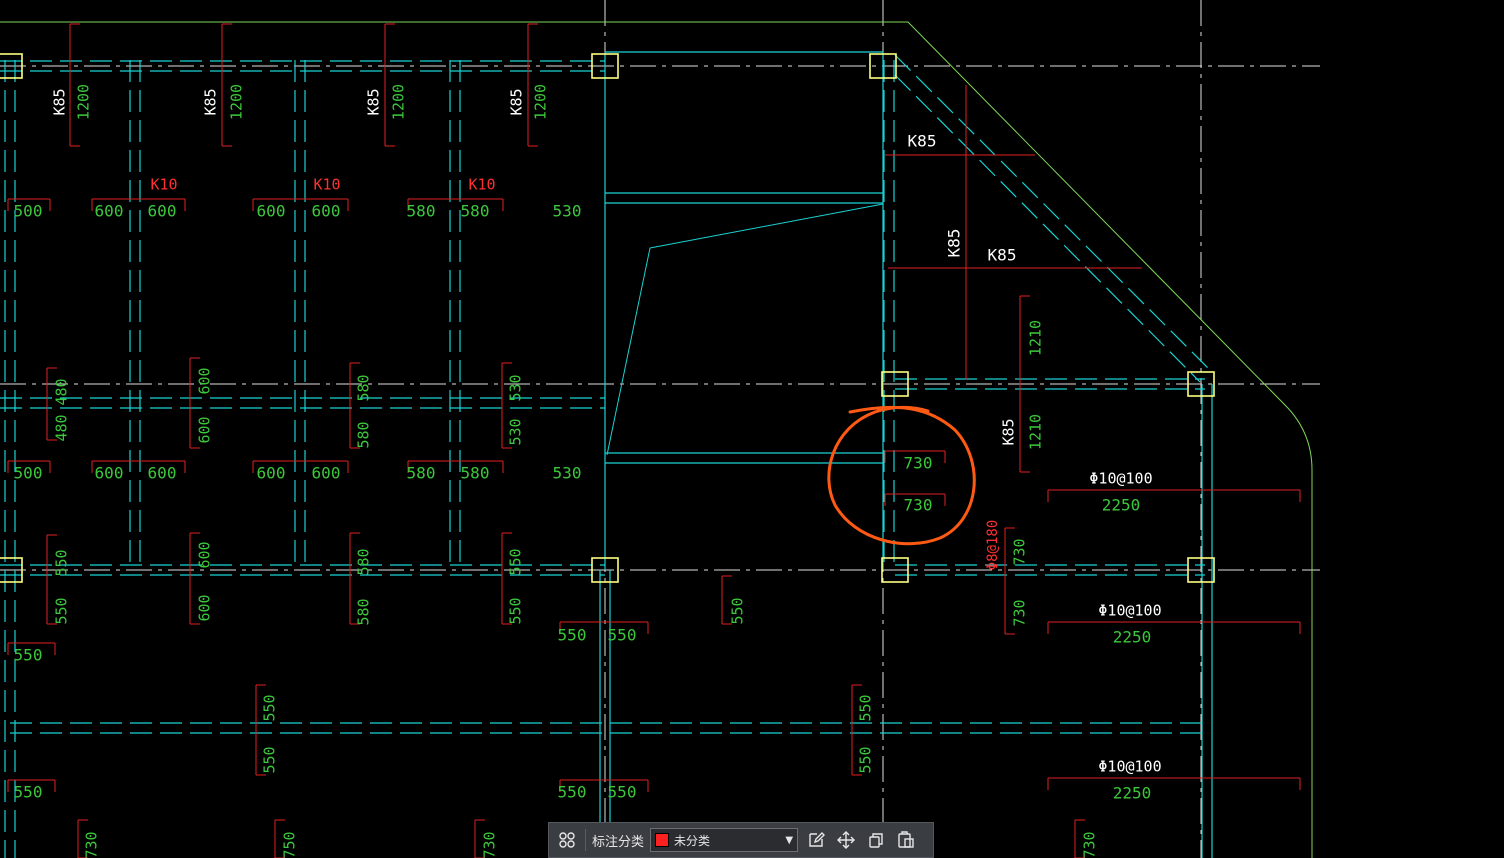 The image size is (1504, 858). I want to click on annotation-r1-h: 530, so click(567, 211).